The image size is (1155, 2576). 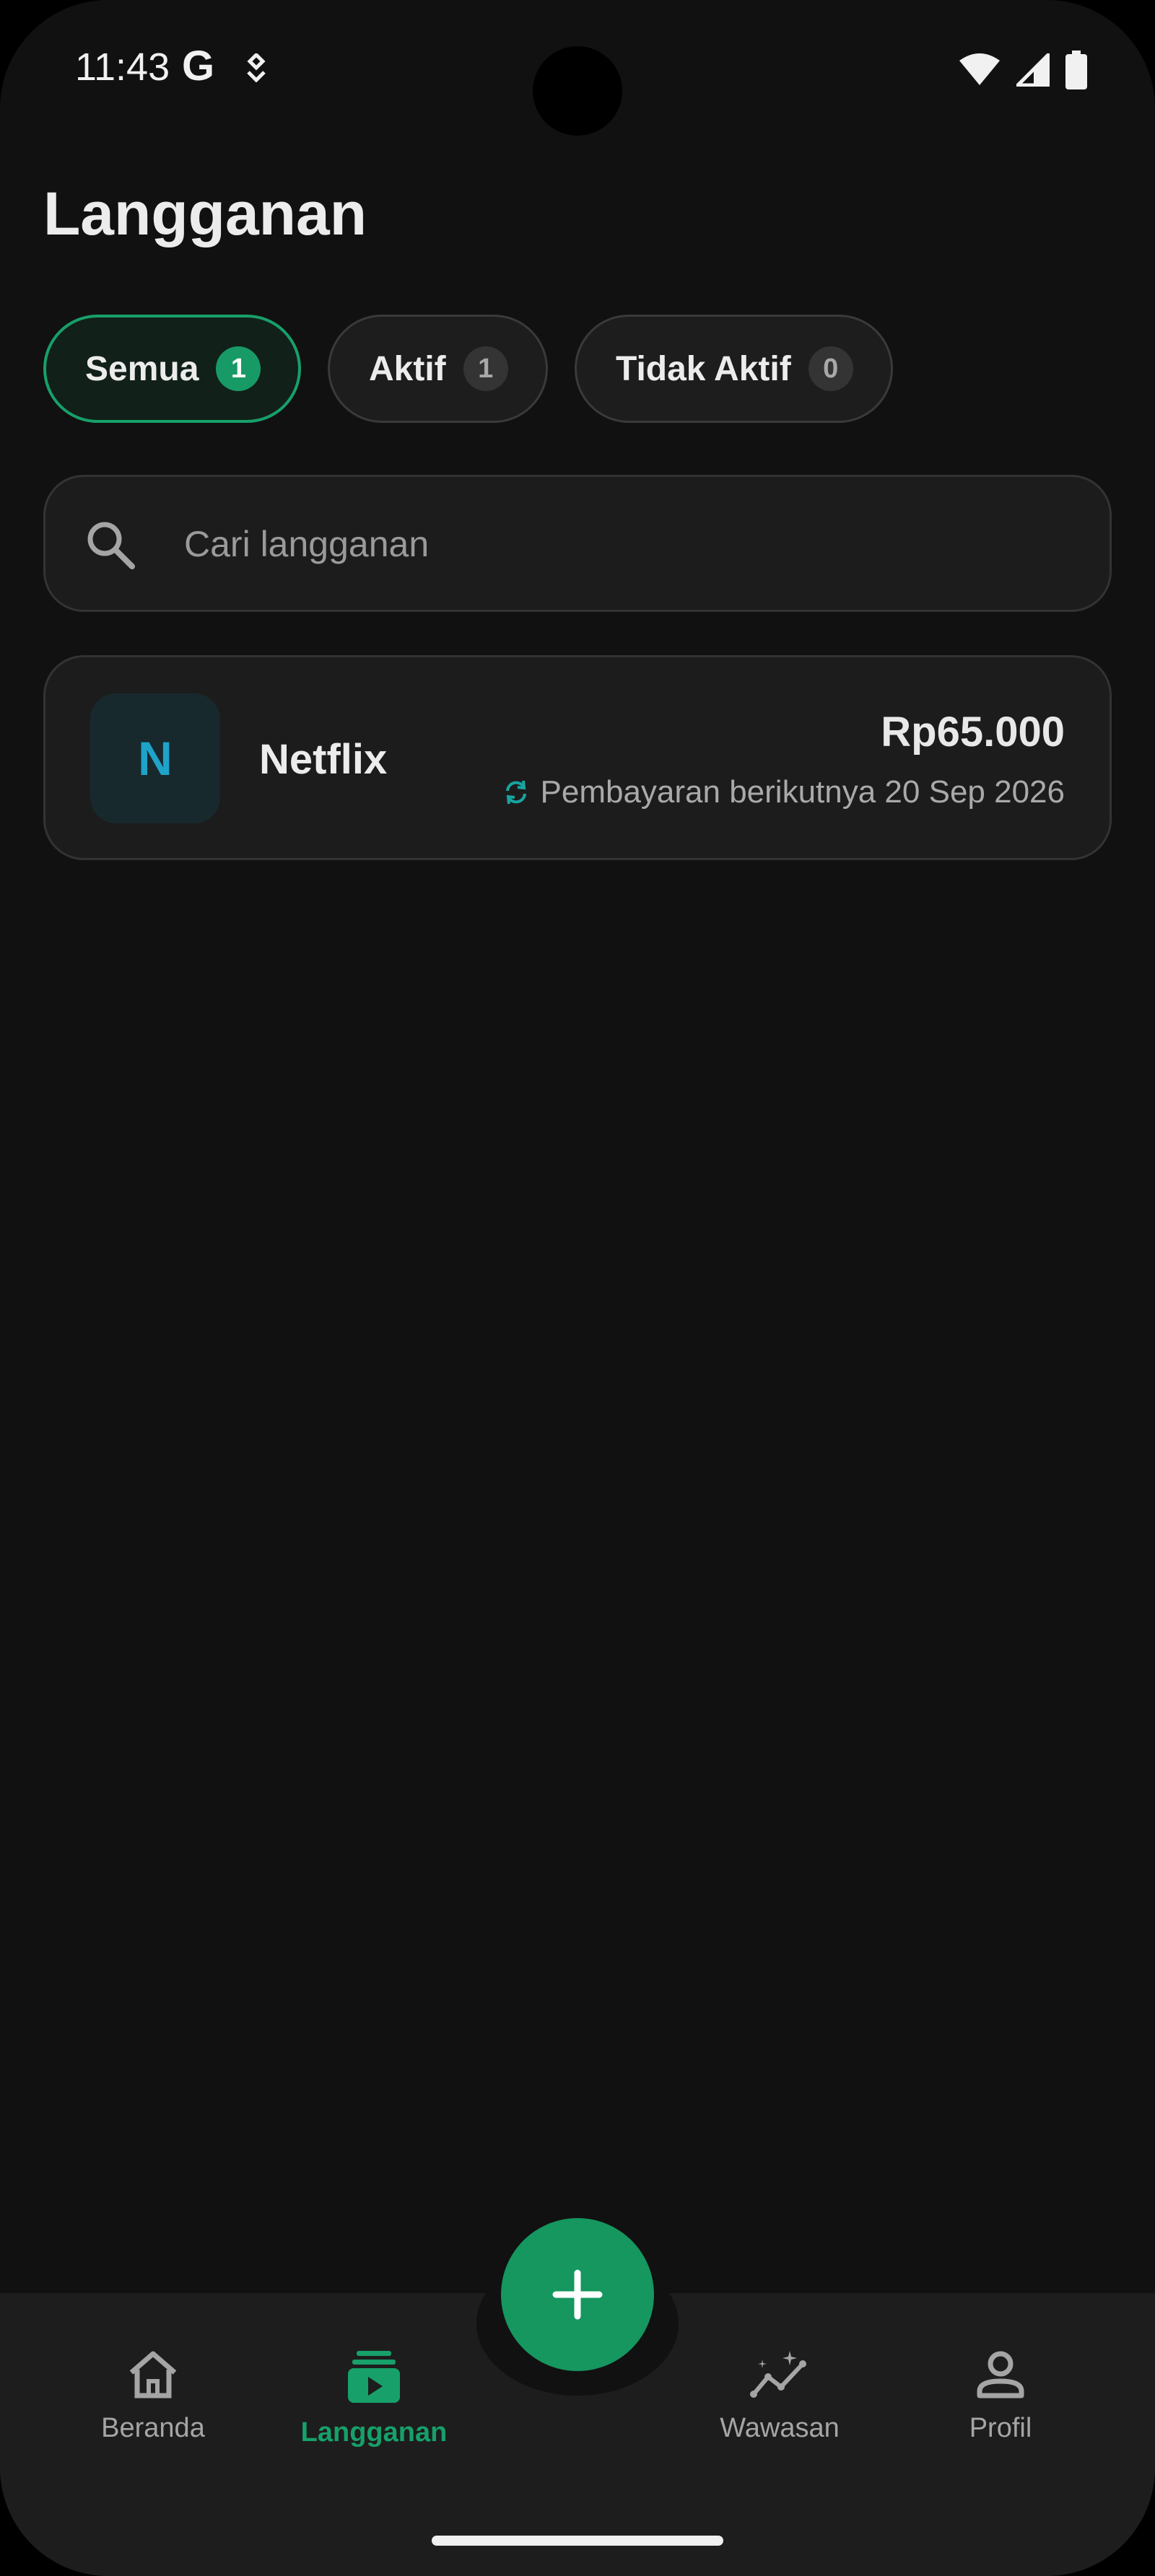 I want to click on next-payment-row: Pembayaran berikutnya 20 Sep 2026, so click(x=783, y=792).